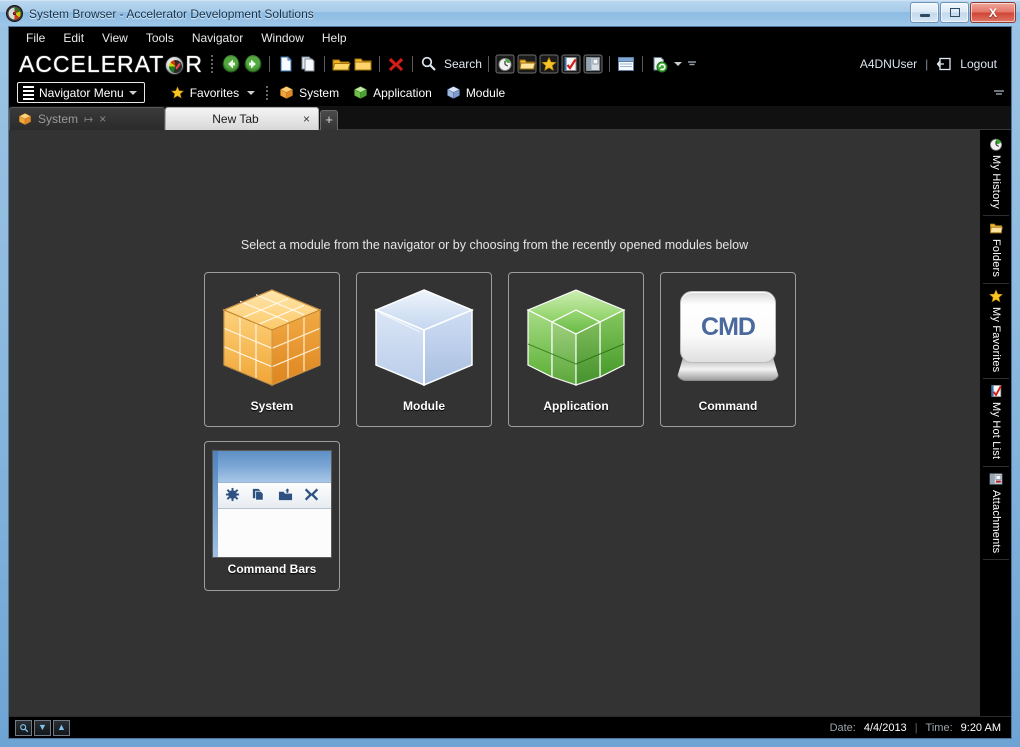 This screenshot has width=1020, height=747. I want to click on nav-link-module: Module, so click(475, 92).